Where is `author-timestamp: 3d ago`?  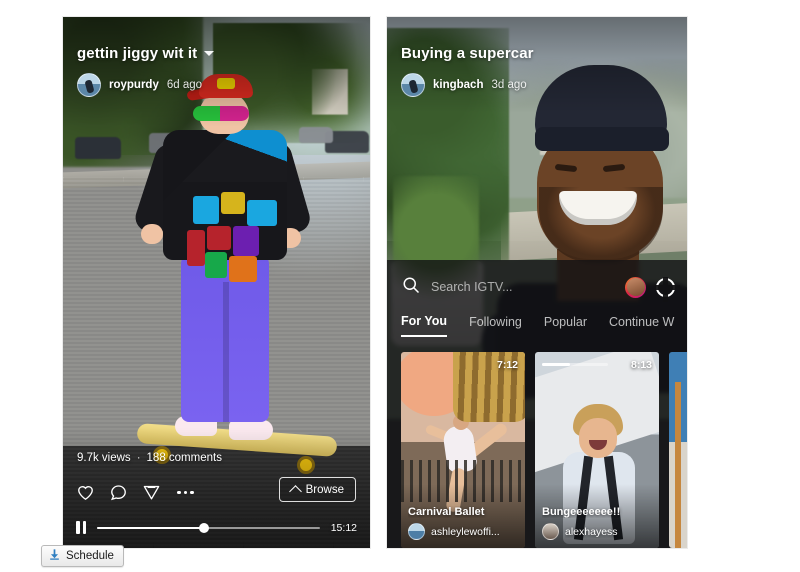
author-timestamp: 3d ago is located at coordinates (509, 85).